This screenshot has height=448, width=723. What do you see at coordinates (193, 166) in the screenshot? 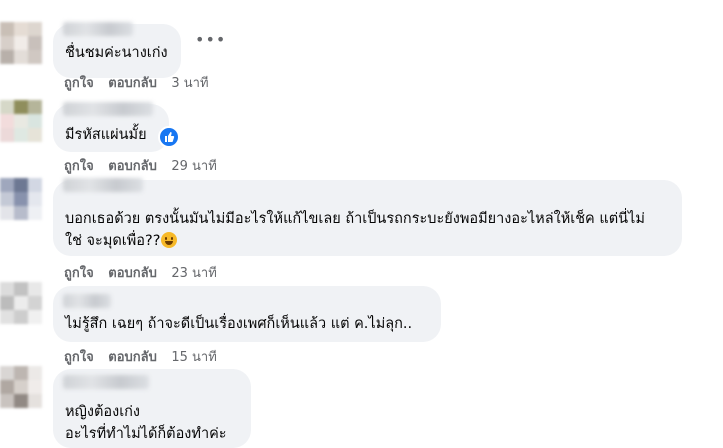
I see `timestamp: 29 นาที` at bounding box center [193, 166].